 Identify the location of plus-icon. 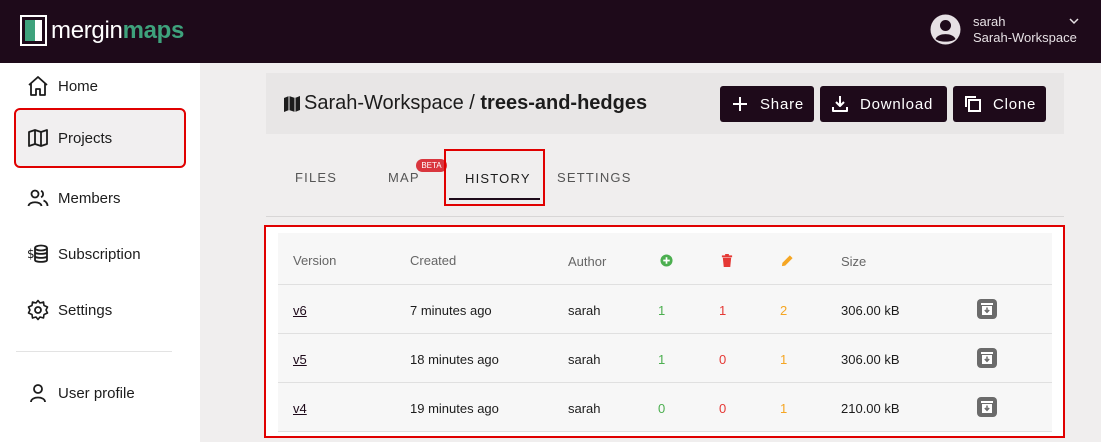
(740, 104).